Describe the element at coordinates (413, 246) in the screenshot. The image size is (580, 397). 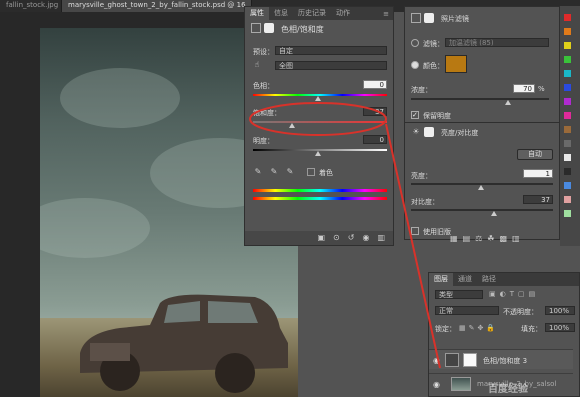
I see `annotation-arrow` at that location.